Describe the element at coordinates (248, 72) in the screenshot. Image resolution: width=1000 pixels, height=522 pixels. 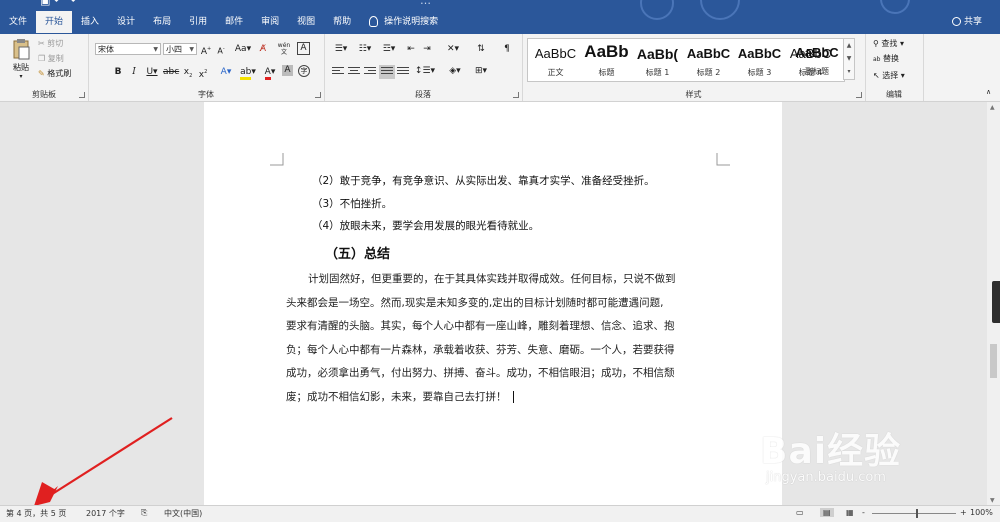
I see `highlight-icon: ab▾` at that location.